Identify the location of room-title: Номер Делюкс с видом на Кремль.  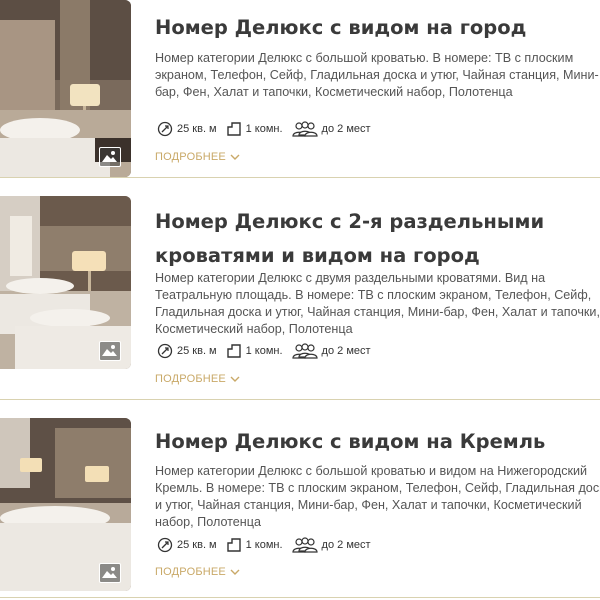
(377, 442).